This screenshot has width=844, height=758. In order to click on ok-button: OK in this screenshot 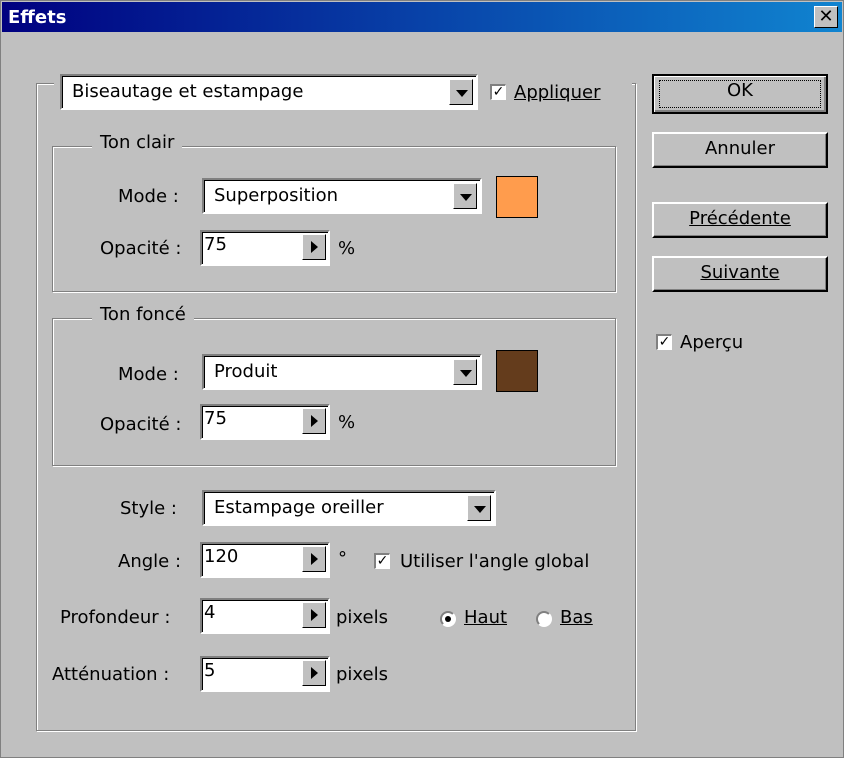, I will do `click(740, 94)`.